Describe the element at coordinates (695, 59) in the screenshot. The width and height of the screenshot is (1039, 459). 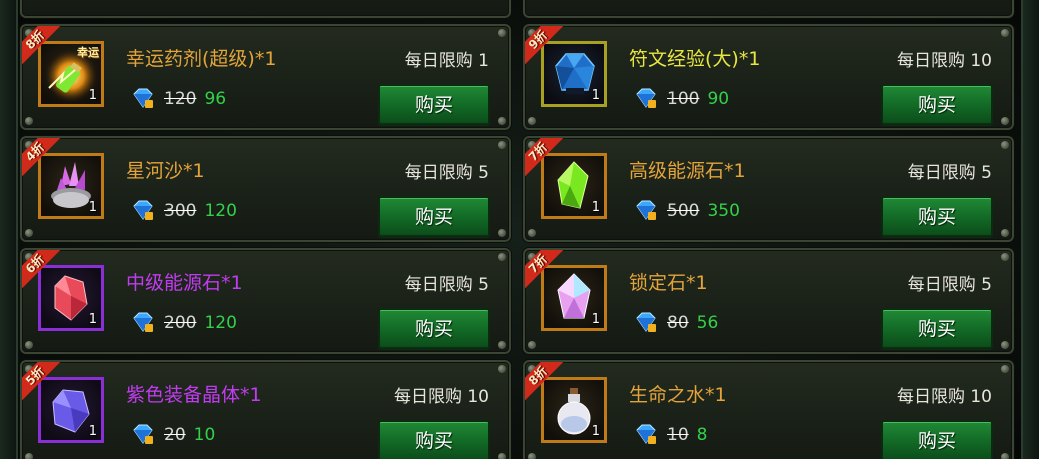
I see `item-name: 符文经验(大)*1` at that location.